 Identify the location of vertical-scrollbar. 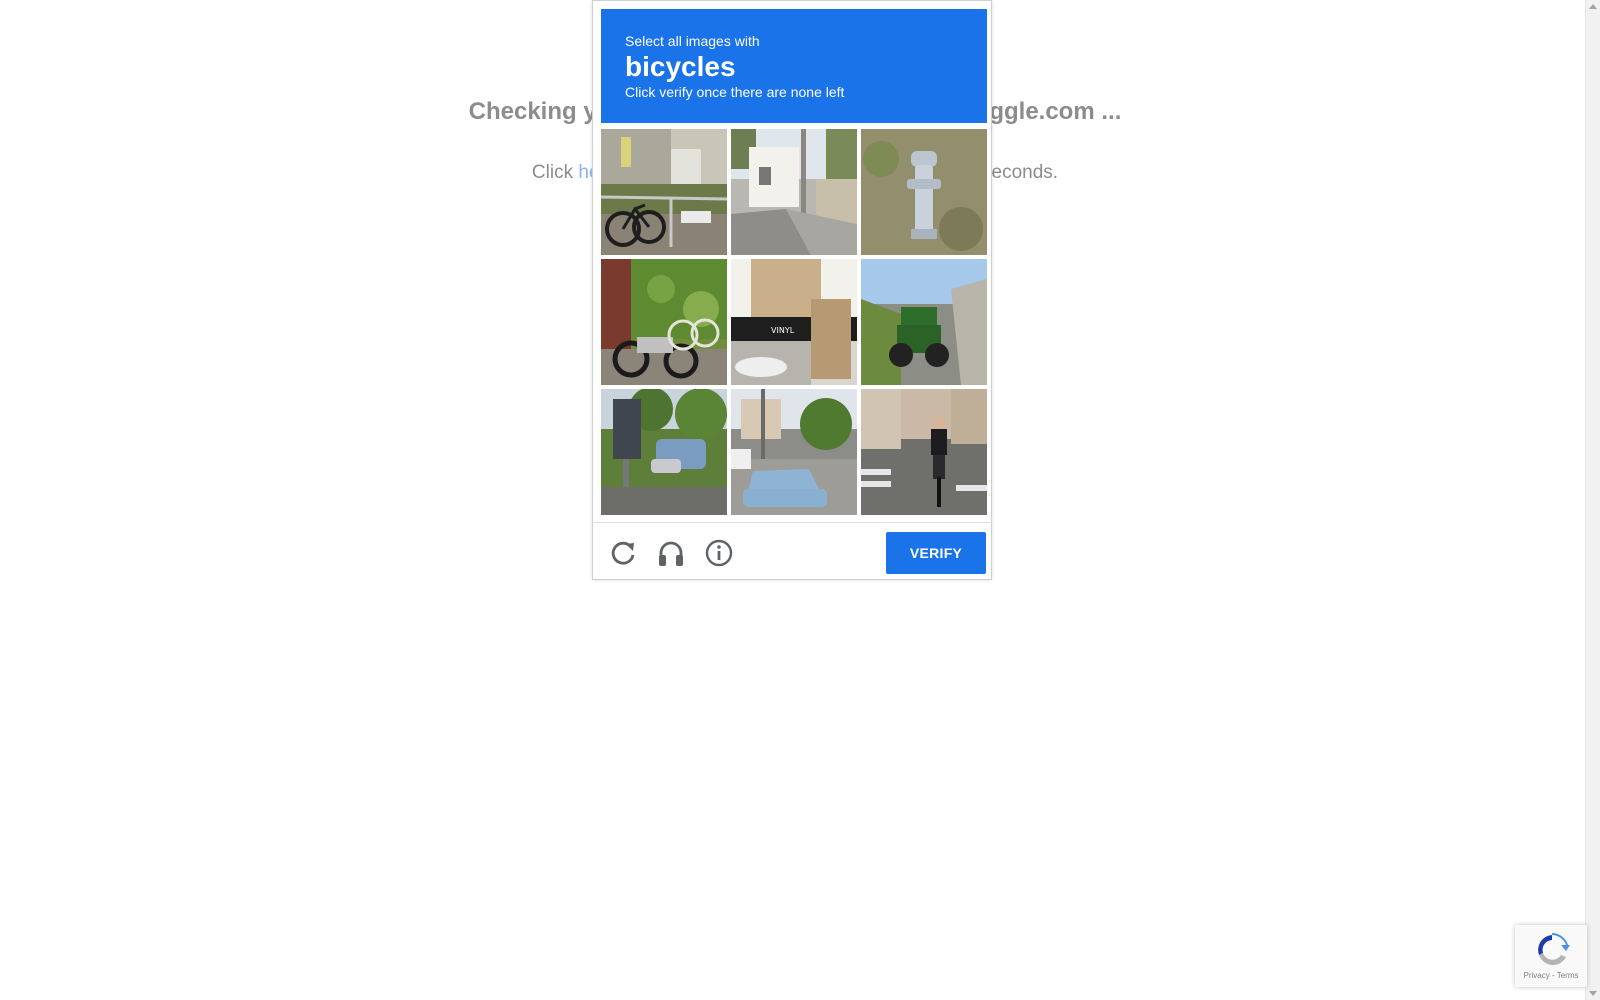
(1592, 500).